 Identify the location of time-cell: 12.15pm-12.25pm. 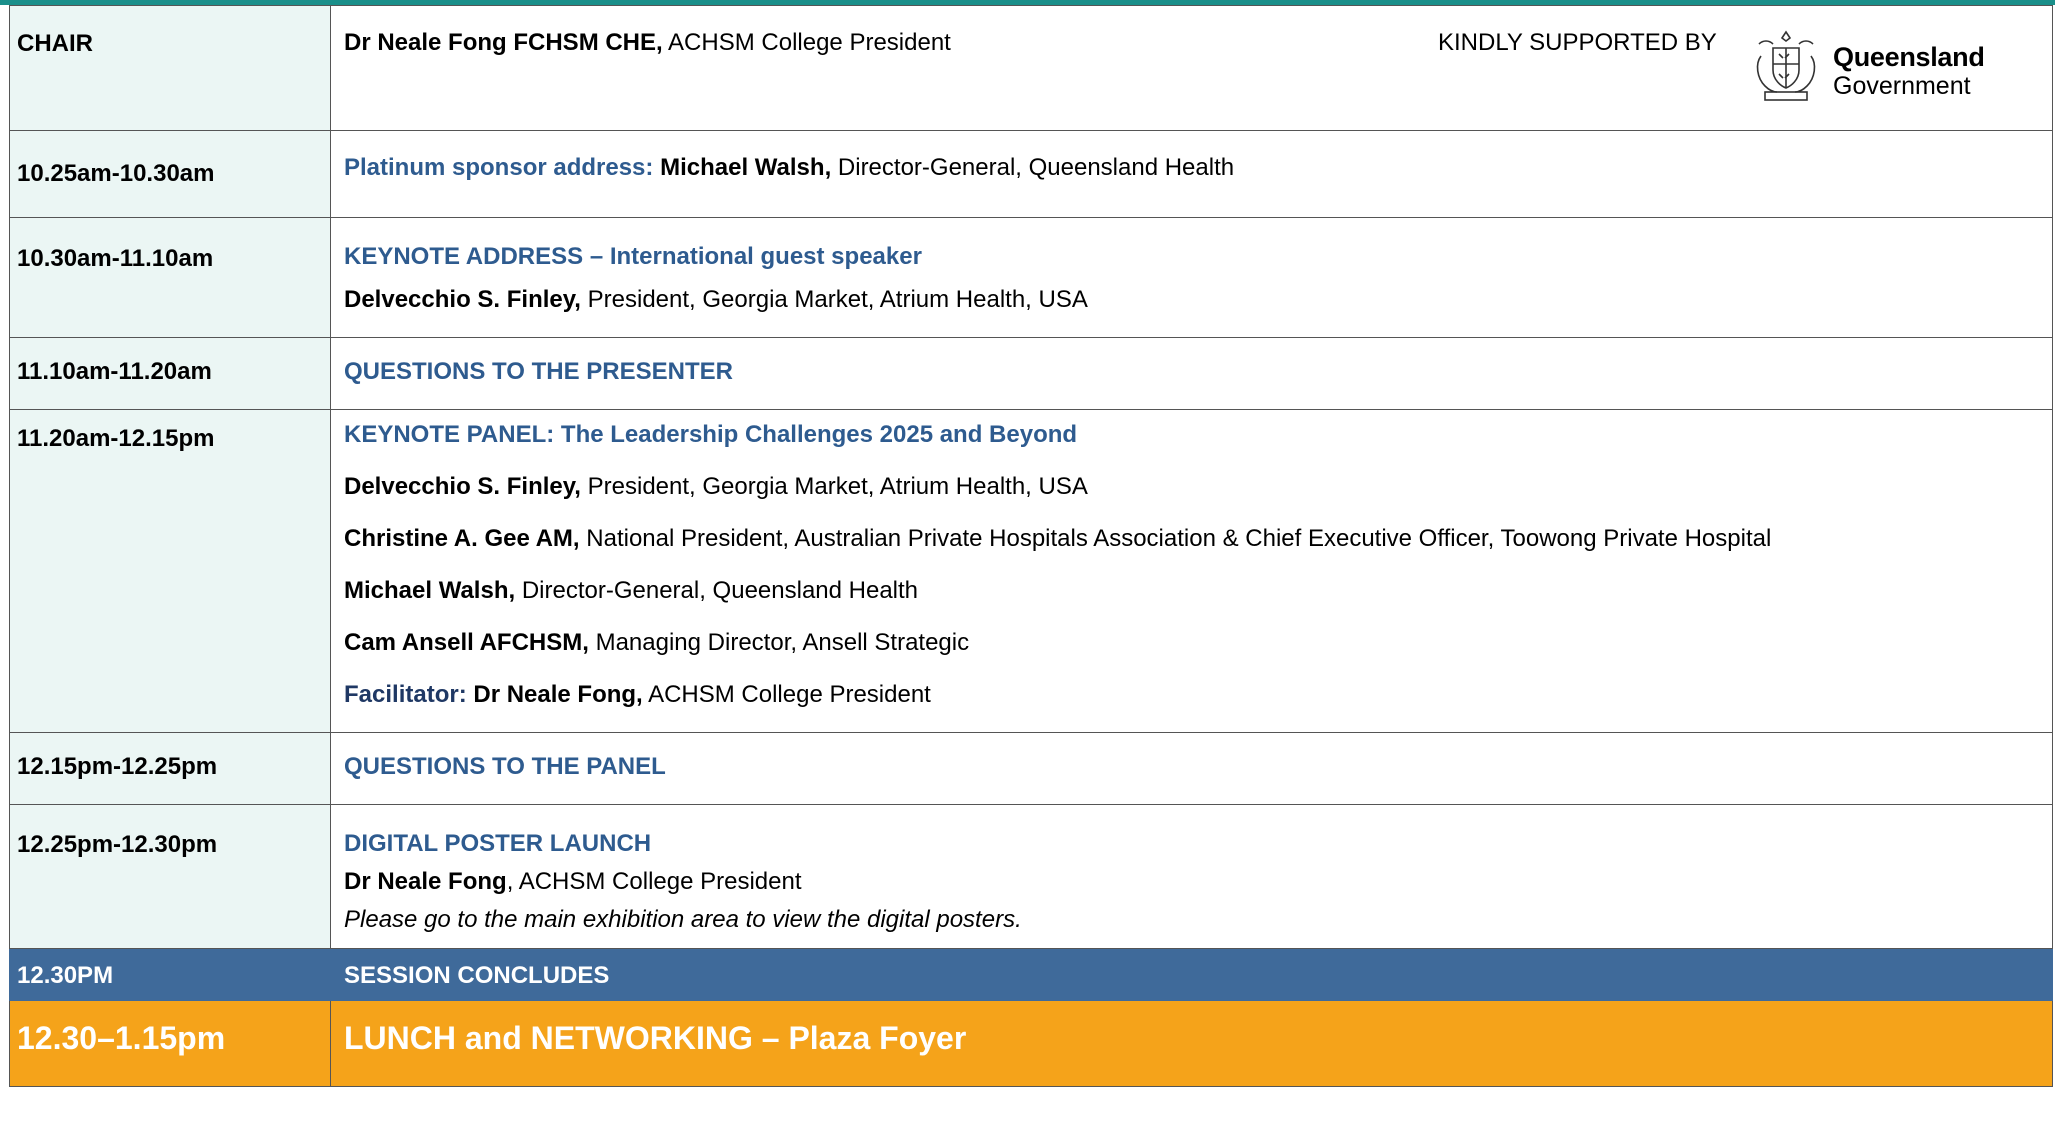
(170, 768).